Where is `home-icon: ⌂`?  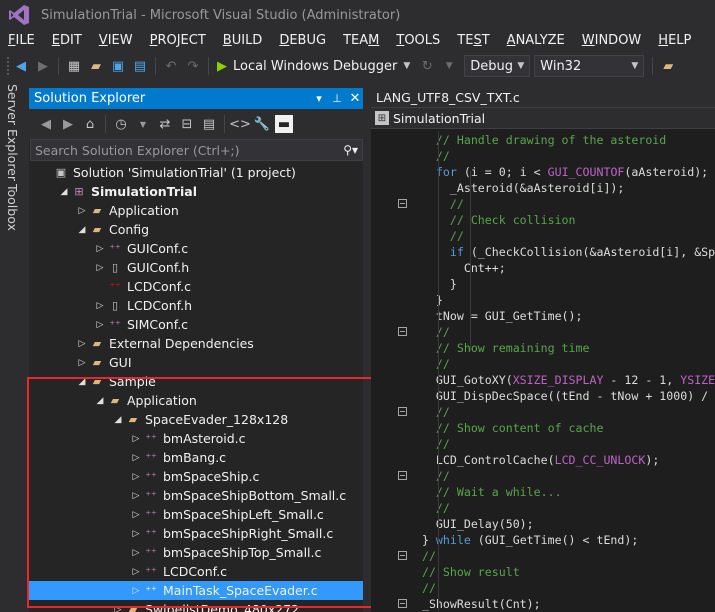 home-icon: ⌂ is located at coordinates (90, 124).